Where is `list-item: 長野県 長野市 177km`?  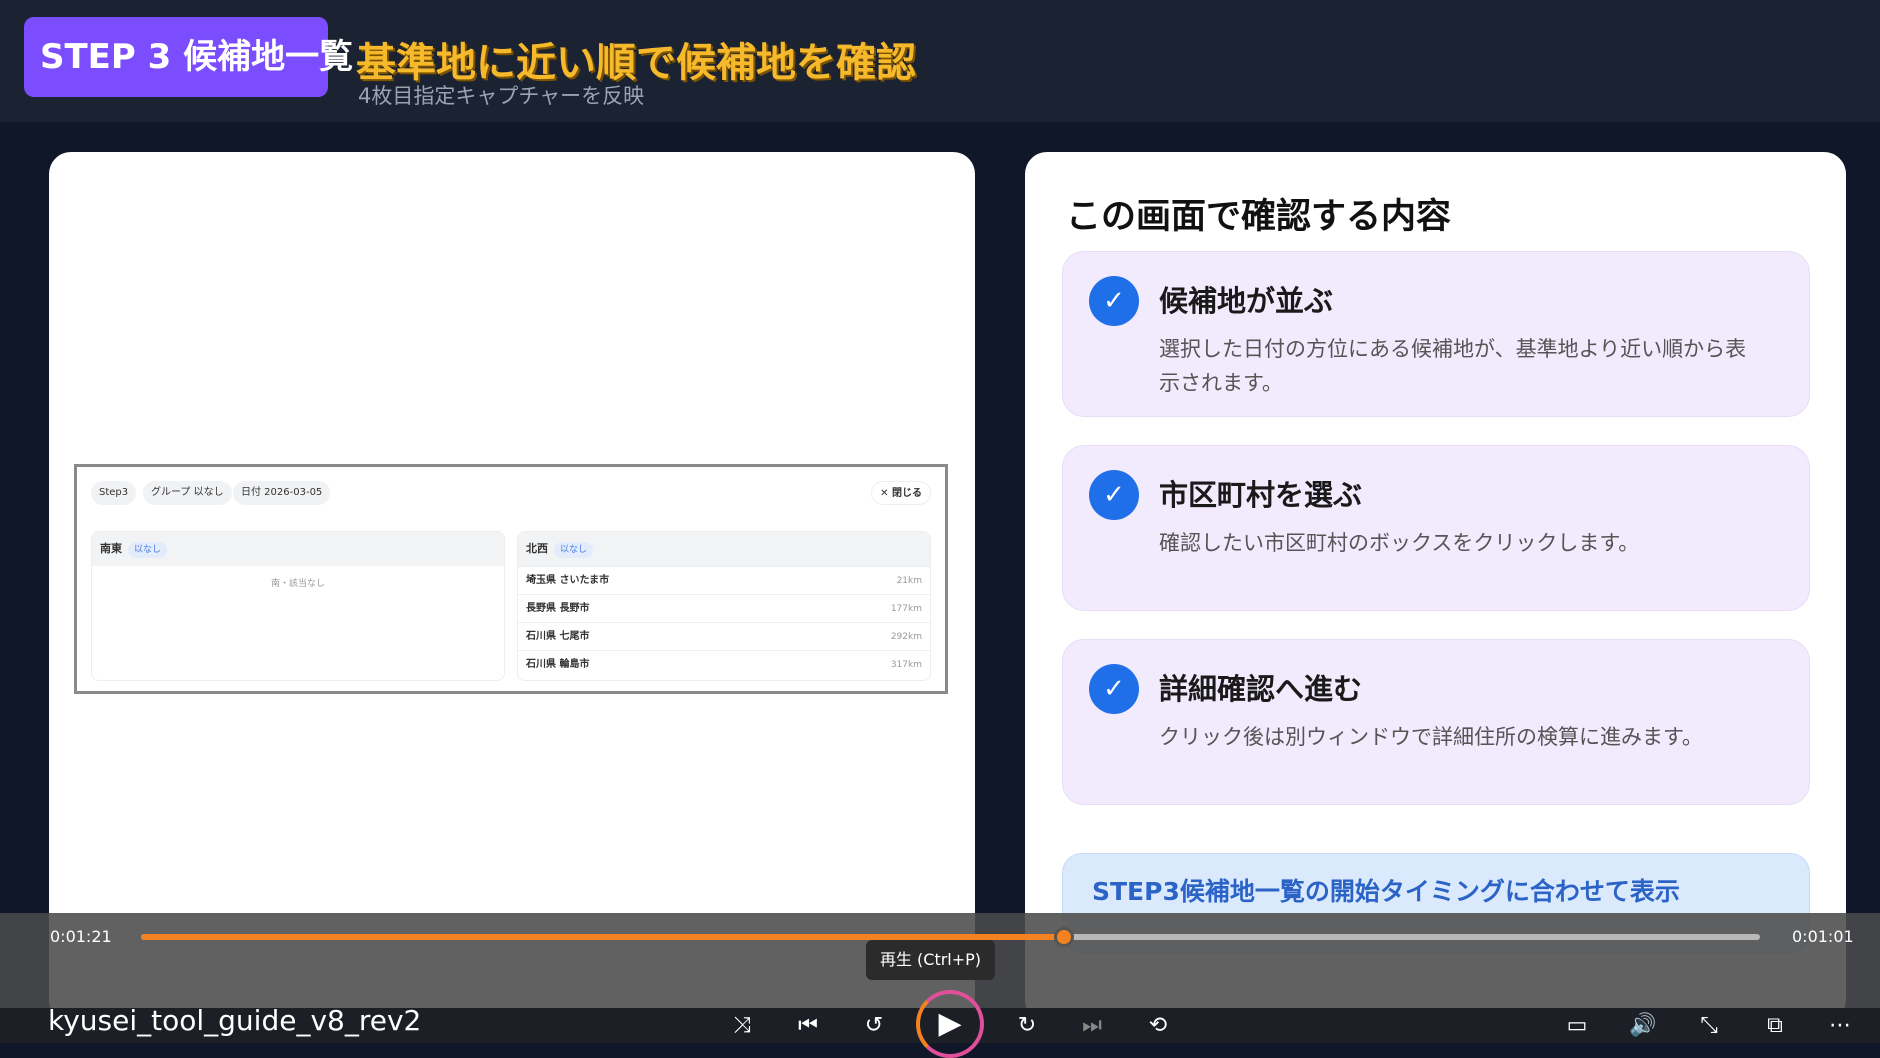 list-item: 長野県 長野市 177km is located at coordinates (724, 608).